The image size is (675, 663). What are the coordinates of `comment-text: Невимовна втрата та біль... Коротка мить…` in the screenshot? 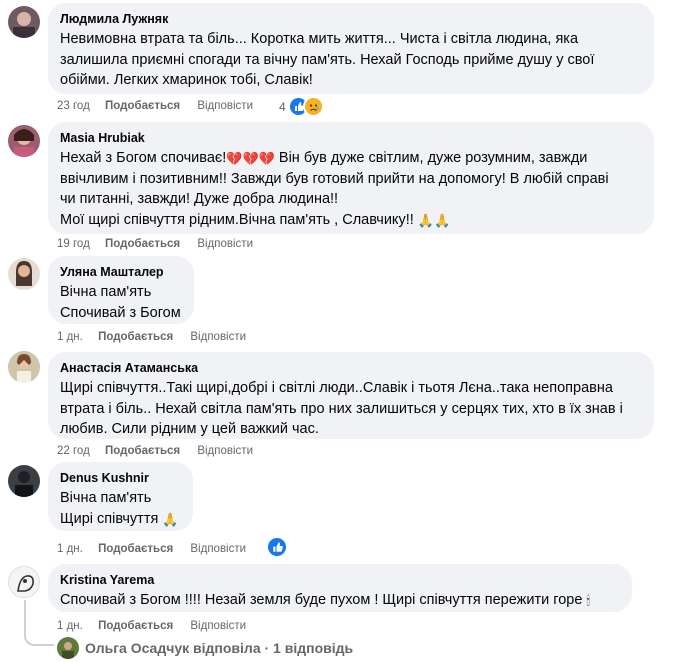 It's located at (327, 59).